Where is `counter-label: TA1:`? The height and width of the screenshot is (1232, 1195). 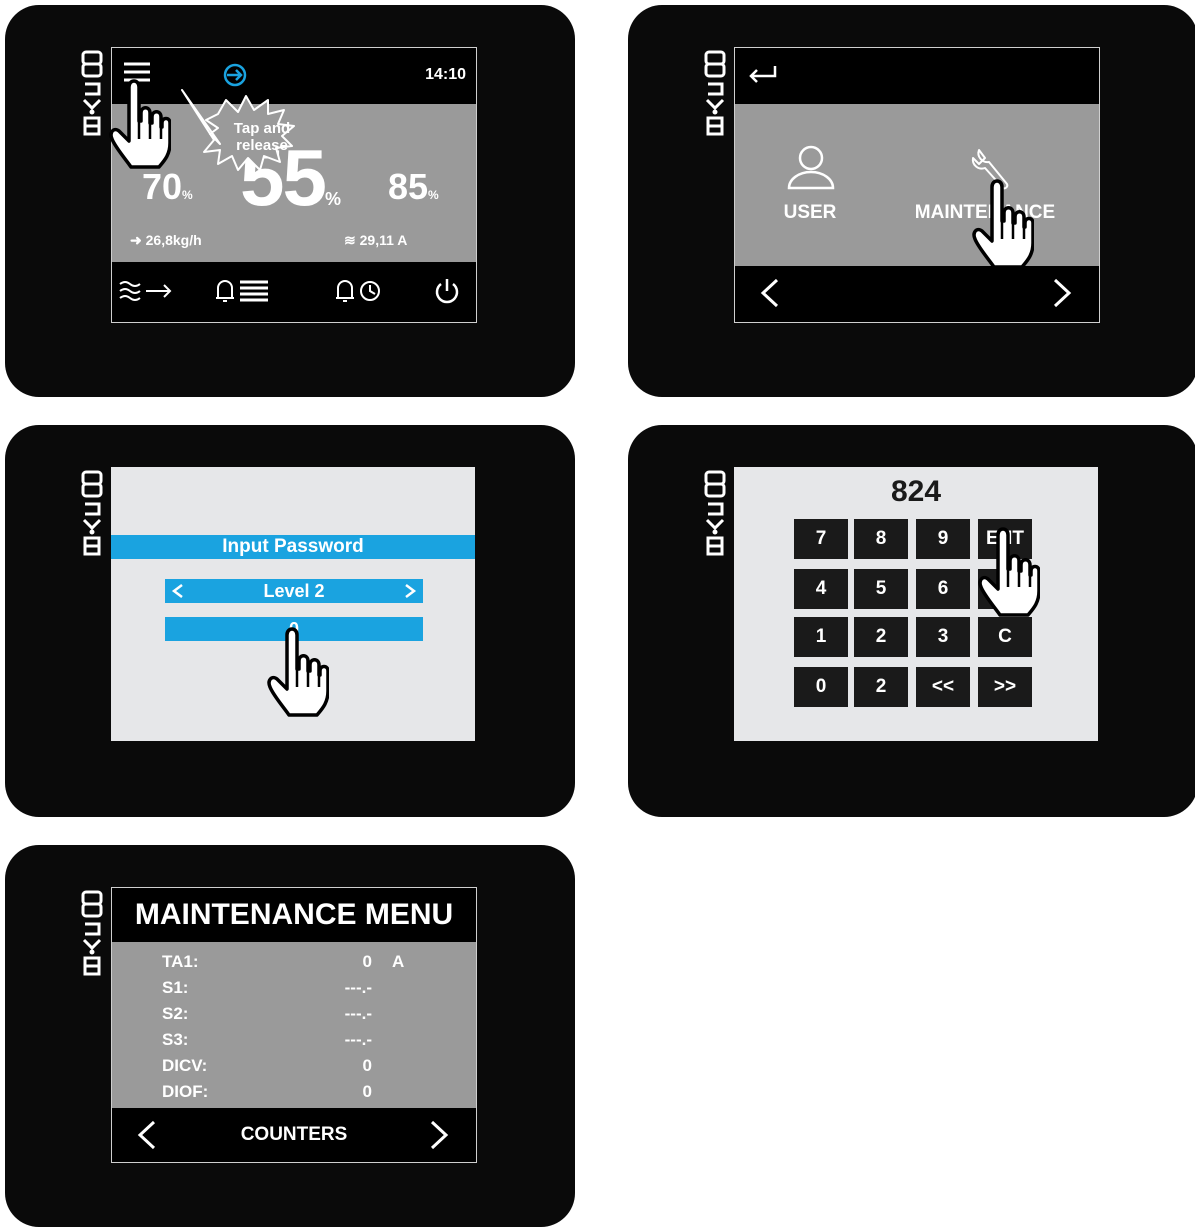 counter-label: TA1: is located at coordinates (180, 961).